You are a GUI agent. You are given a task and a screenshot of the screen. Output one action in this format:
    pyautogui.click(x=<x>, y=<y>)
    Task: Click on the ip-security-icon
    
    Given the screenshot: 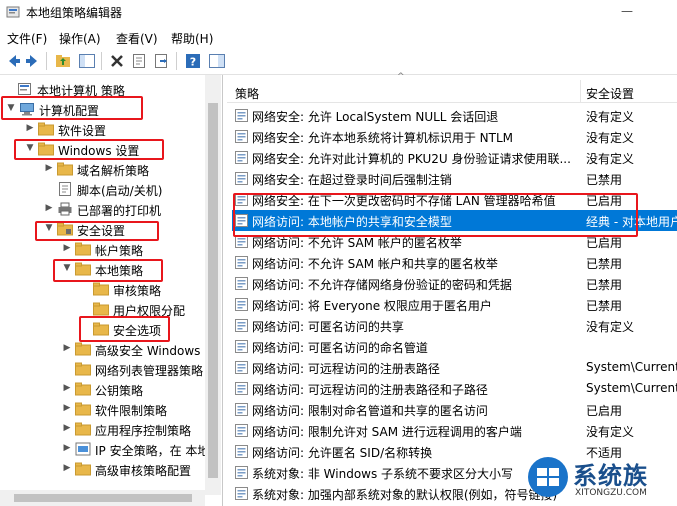 What is the action you would take?
    pyautogui.click(x=83, y=449)
    